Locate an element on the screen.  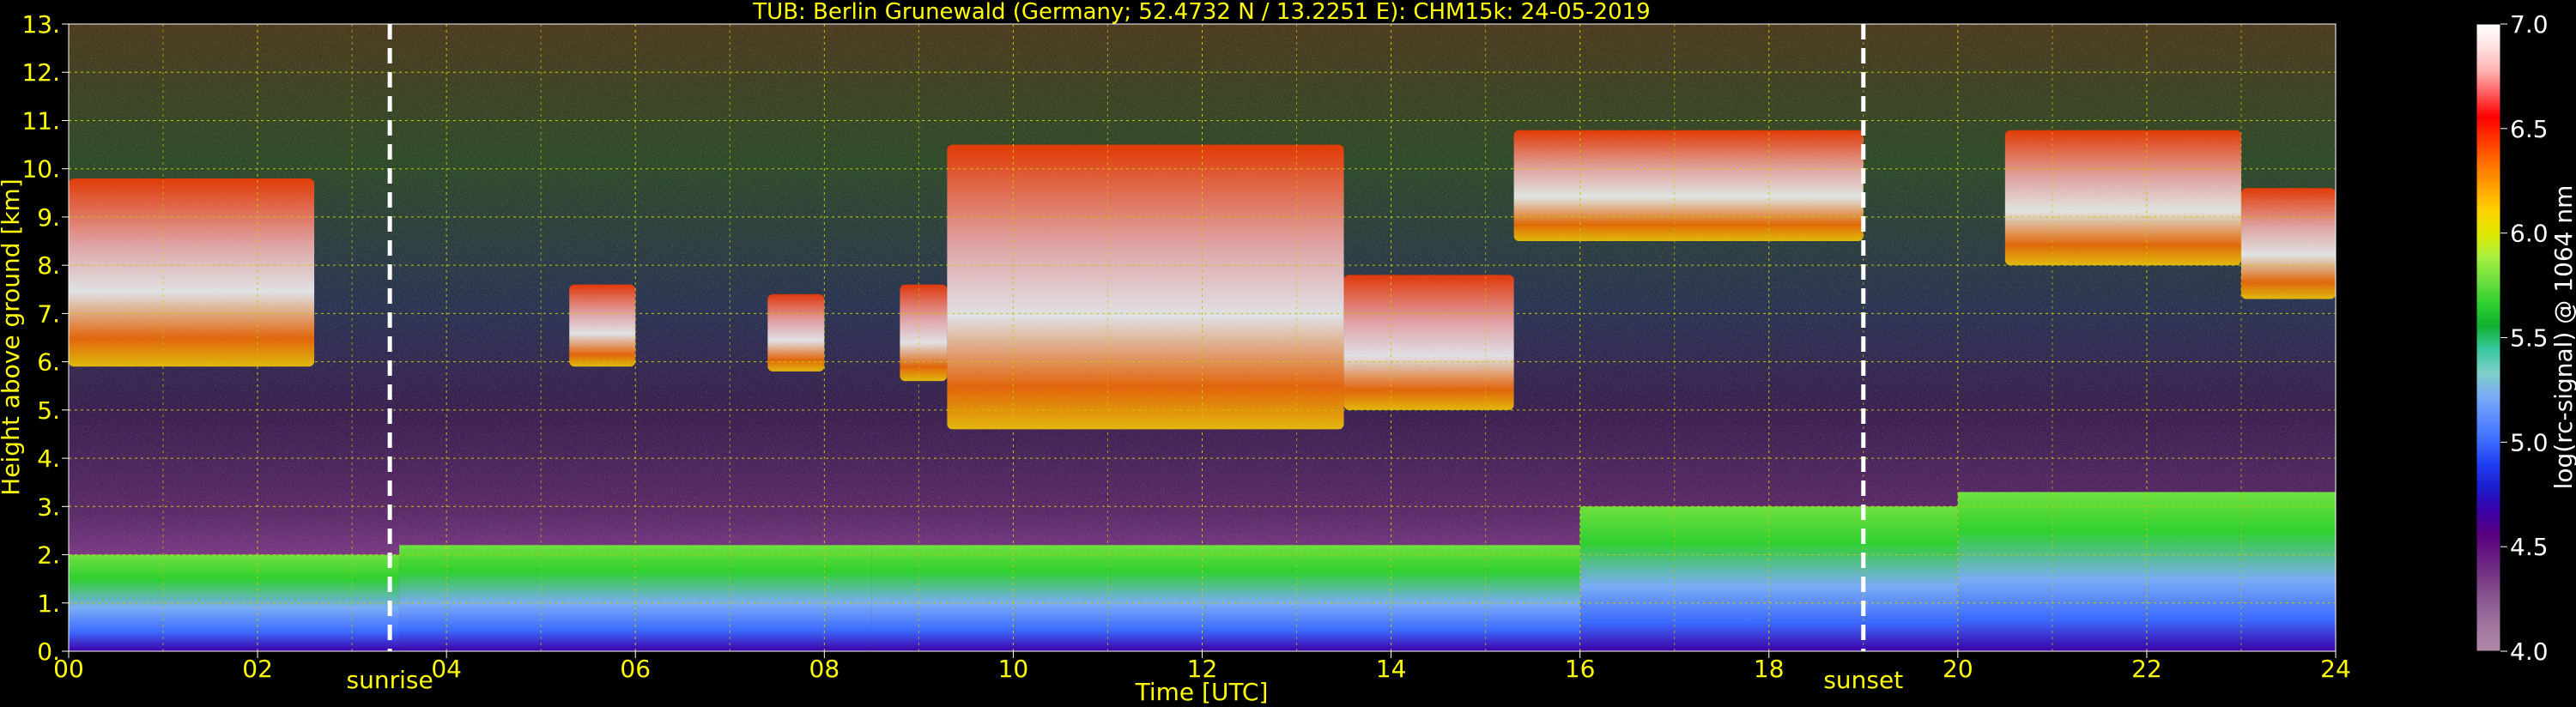
y-tick-label: 7. is located at coordinates (48, 314).